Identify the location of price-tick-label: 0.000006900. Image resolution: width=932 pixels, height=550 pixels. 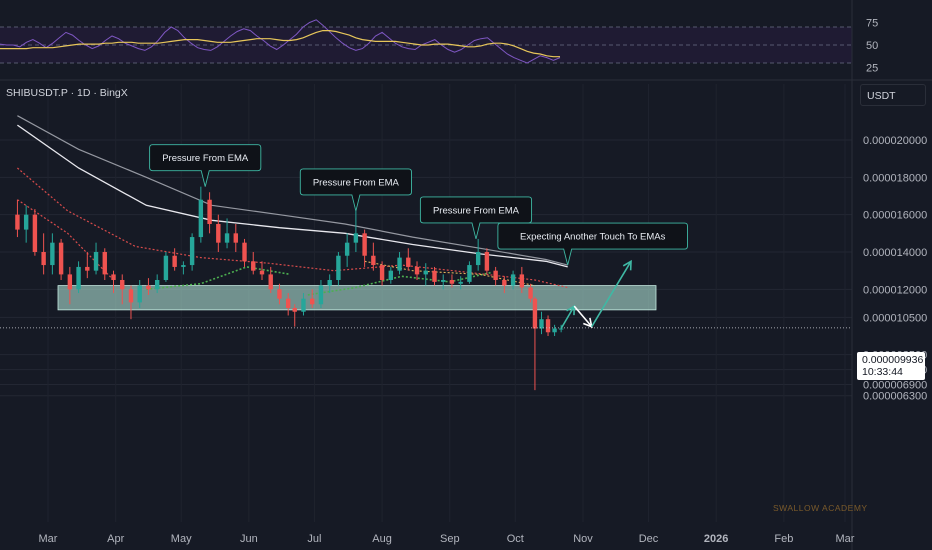
(895, 386).